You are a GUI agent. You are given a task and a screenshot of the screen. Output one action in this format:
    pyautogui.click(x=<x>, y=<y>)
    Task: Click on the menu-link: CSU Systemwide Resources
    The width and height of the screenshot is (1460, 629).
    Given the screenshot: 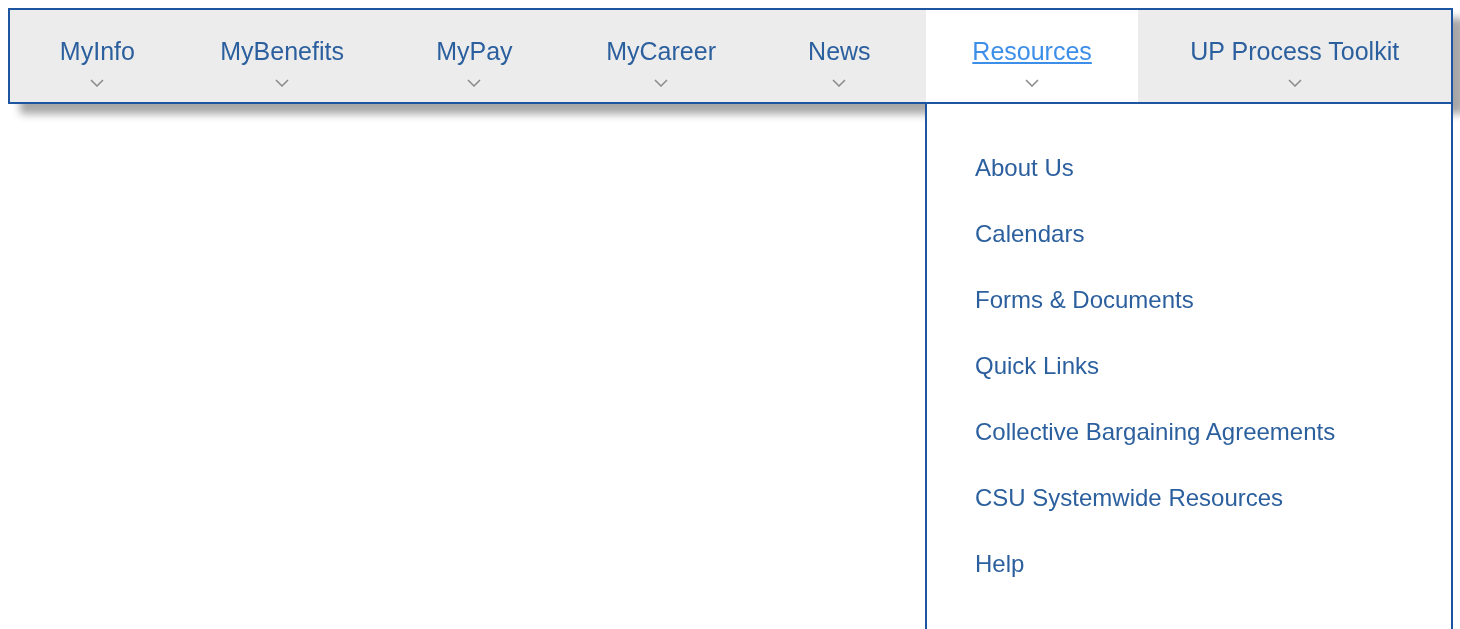 What is the action you would take?
    pyautogui.click(x=1129, y=498)
    